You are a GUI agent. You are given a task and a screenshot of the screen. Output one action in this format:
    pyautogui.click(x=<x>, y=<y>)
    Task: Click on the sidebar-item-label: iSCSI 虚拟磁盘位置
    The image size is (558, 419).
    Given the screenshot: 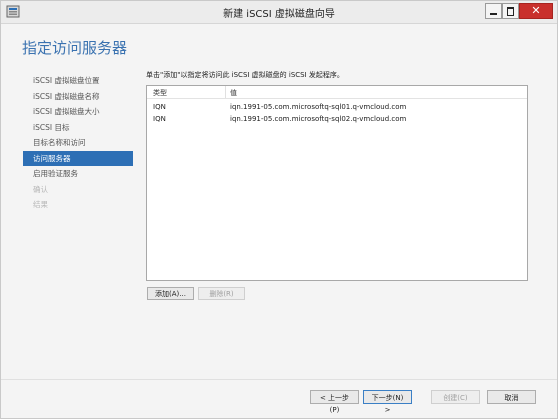 What is the action you would take?
    pyautogui.click(x=66, y=80)
    